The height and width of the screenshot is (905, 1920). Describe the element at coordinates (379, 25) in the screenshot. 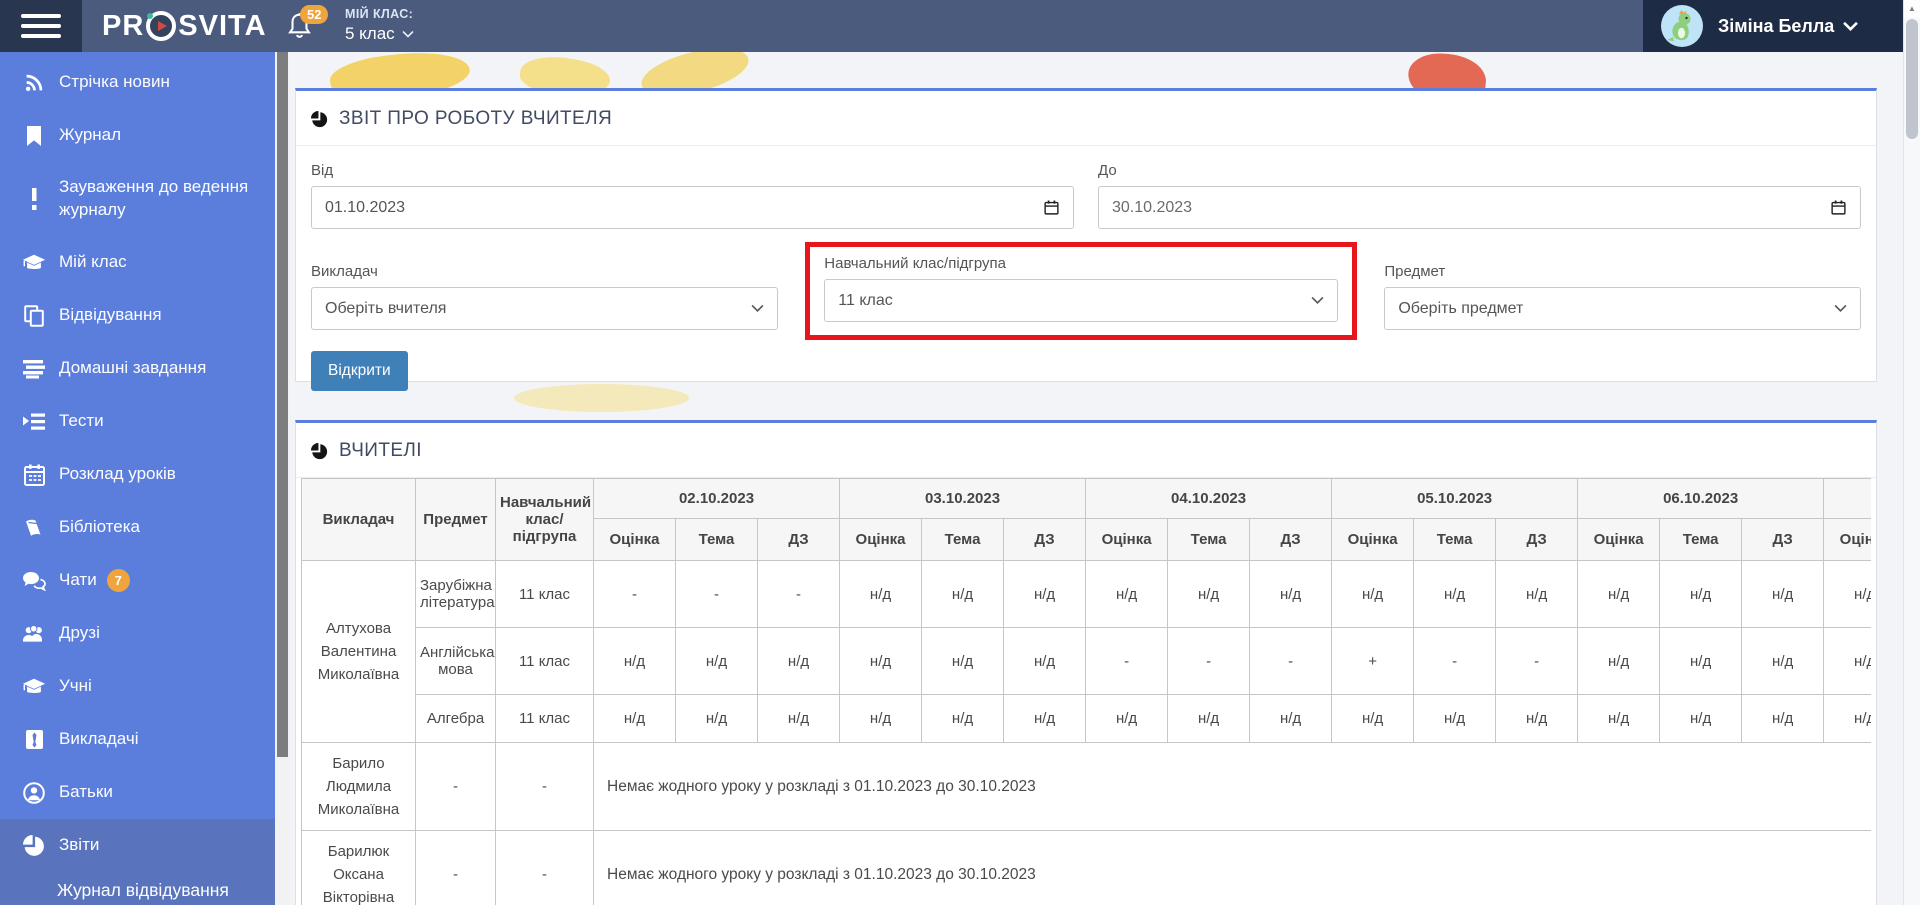

I see `my-class-dropdown: МІЙ КЛАС: 5 клас` at that location.